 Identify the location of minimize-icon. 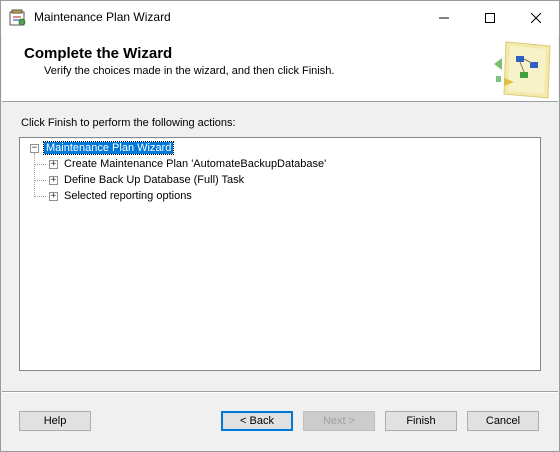
(444, 18).